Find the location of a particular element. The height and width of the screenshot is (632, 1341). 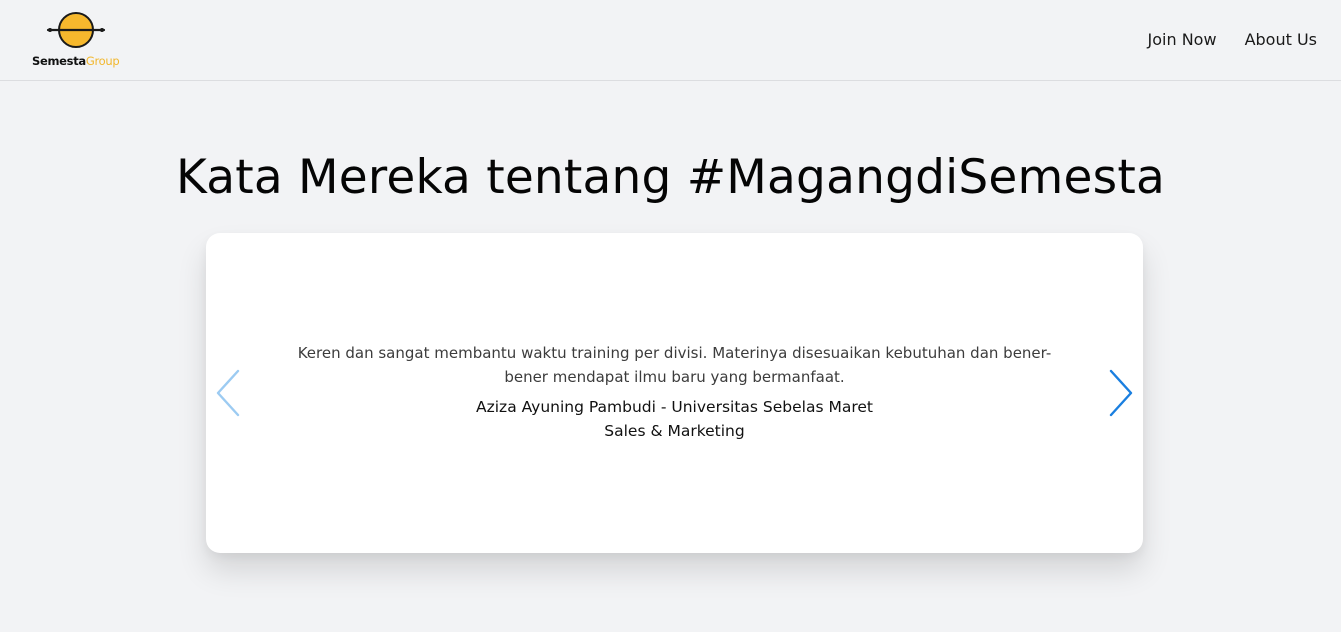

chevron-right-icon is located at coordinates (1121, 393).